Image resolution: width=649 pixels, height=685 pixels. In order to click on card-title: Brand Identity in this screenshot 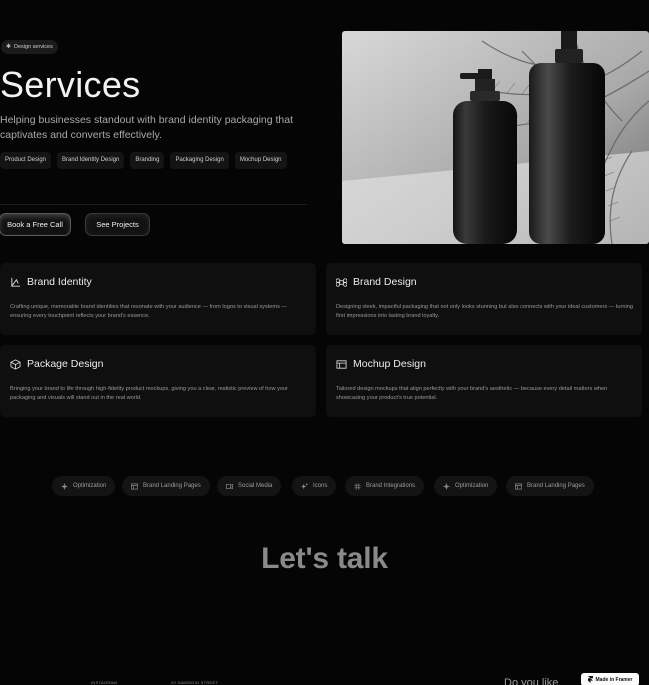, I will do `click(59, 282)`.